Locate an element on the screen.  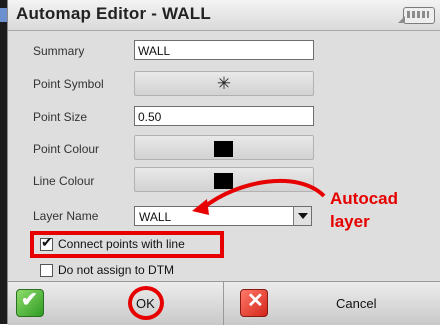
bottom-button-bar: ✔ OK ✕ Cancel is located at coordinates (224, 303).